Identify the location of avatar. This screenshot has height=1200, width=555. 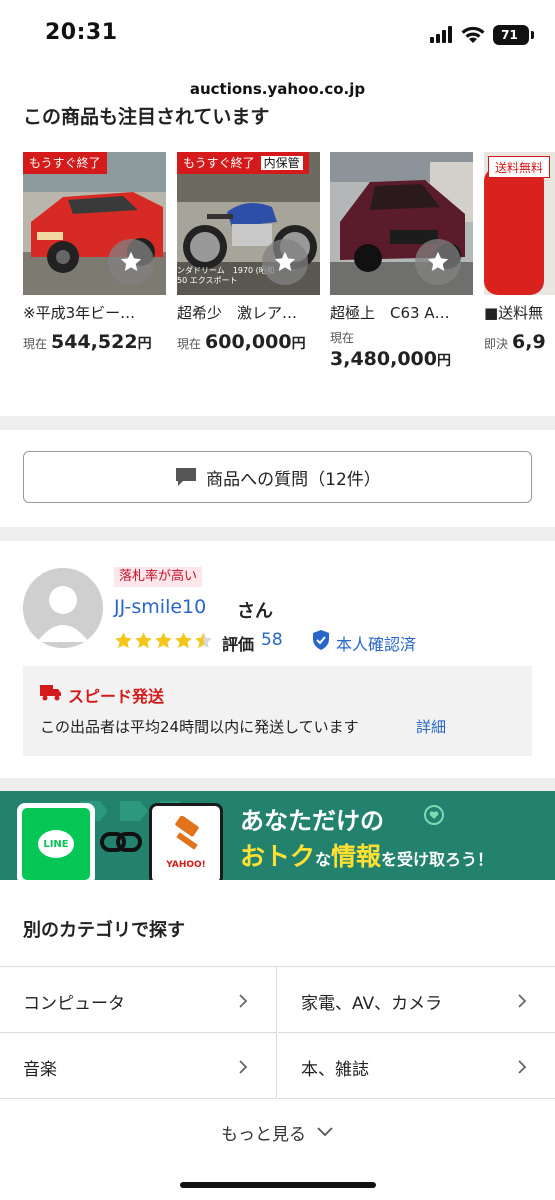
(63, 608).